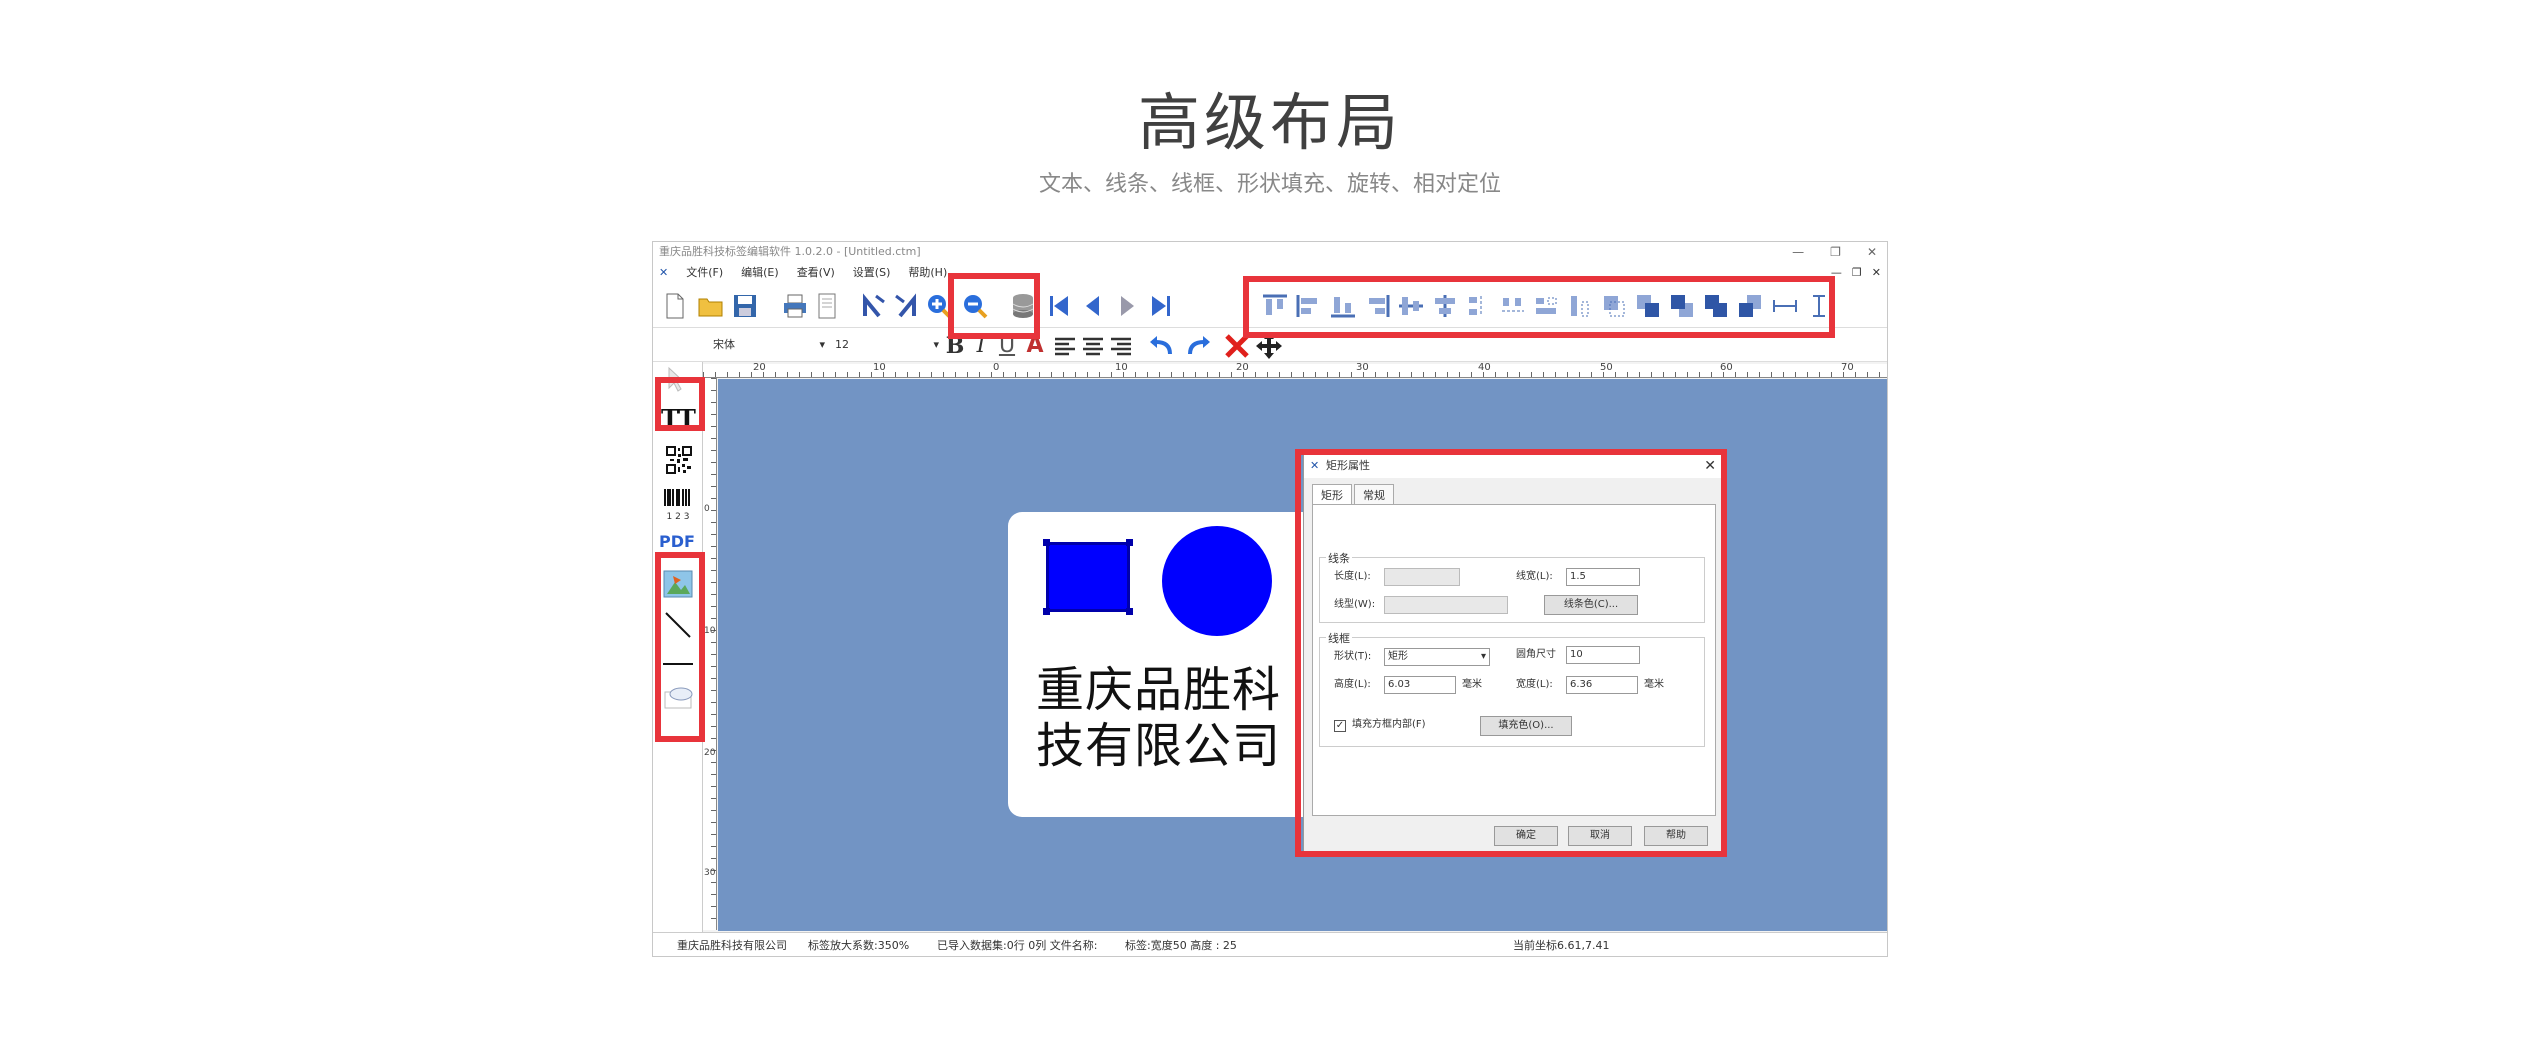 Image resolution: width=2540 pixels, height=1052 pixels. Describe the element at coordinates (1514, 466) in the screenshot. I see `dialog-titlebar: ✕ 矩形属性 ✕` at that location.